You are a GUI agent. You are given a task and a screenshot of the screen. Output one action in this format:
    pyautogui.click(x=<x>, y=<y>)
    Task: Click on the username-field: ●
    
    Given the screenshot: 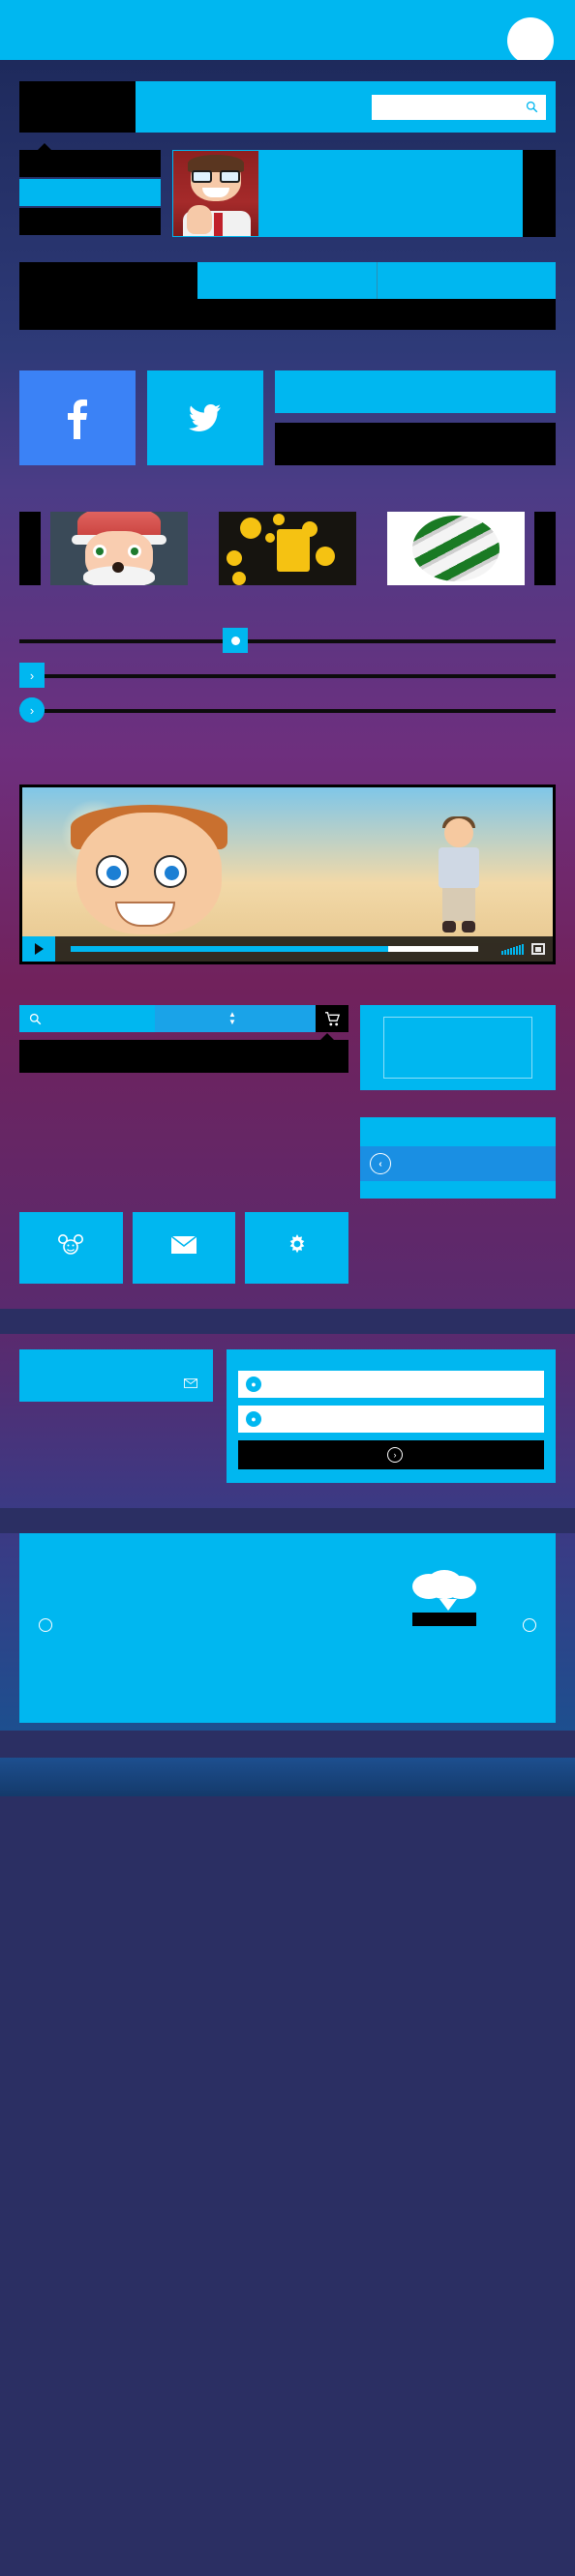 What is the action you would take?
    pyautogui.click(x=391, y=1384)
    